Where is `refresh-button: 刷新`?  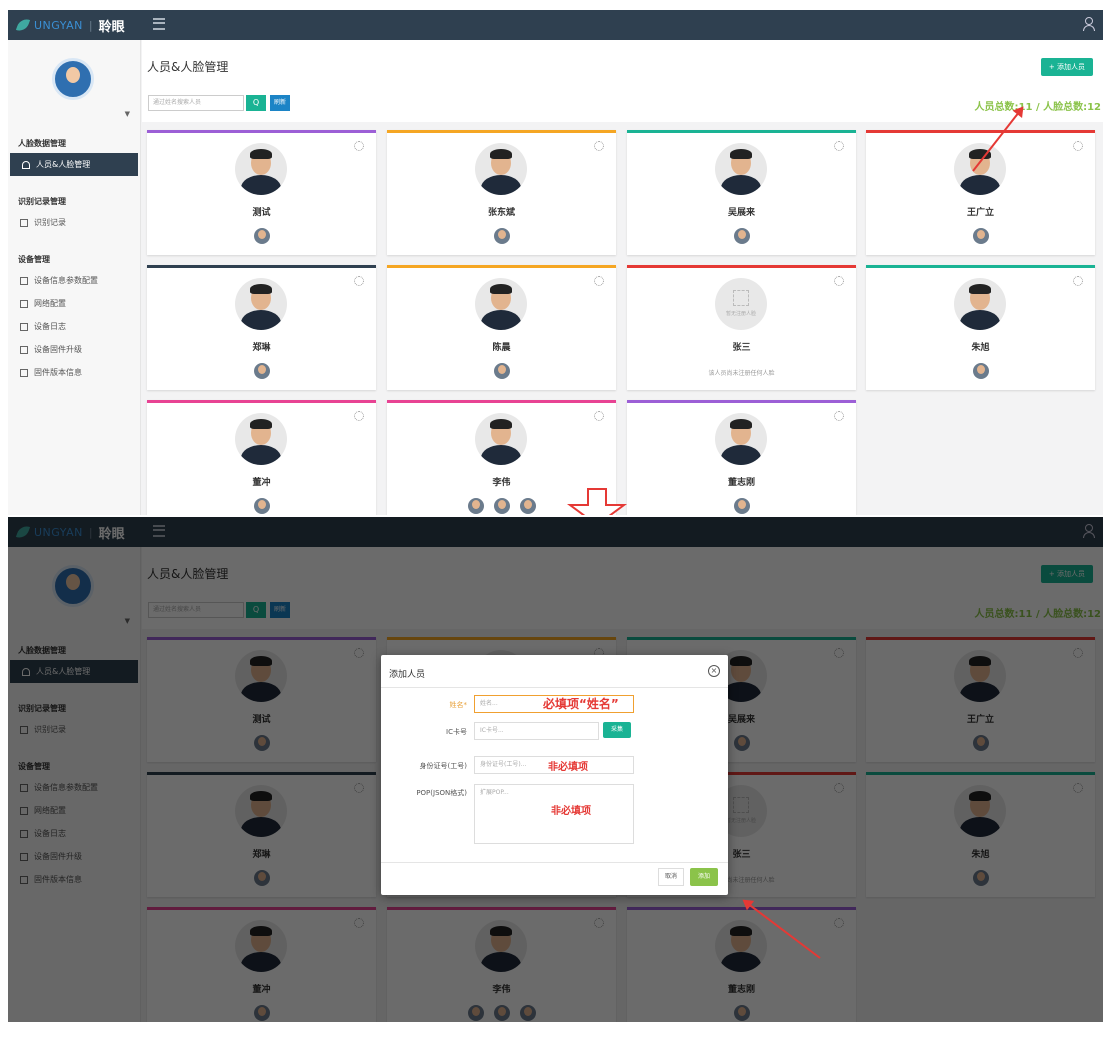
refresh-button: 刷新 is located at coordinates (280, 103).